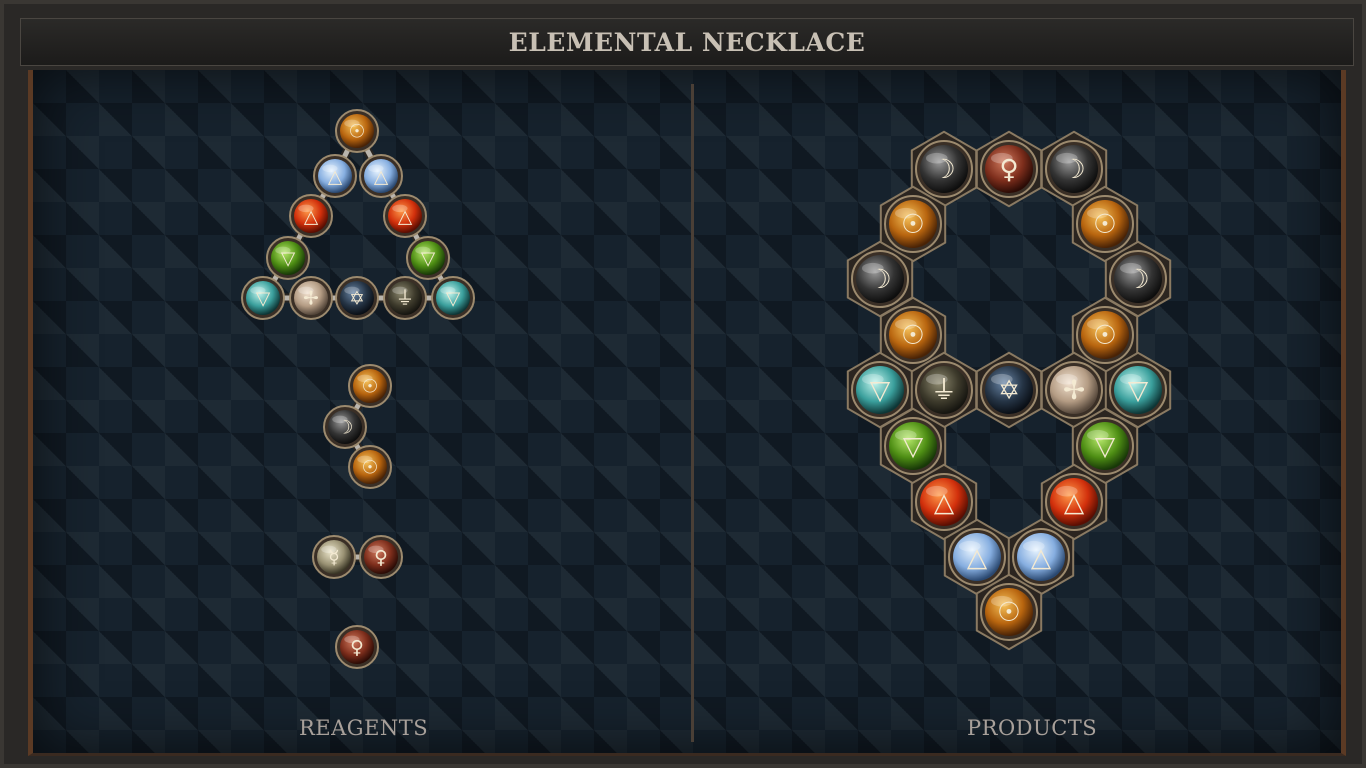 The image size is (1366, 768). I want to click on mercury-symbol-icon: ☿, so click(333, 557).